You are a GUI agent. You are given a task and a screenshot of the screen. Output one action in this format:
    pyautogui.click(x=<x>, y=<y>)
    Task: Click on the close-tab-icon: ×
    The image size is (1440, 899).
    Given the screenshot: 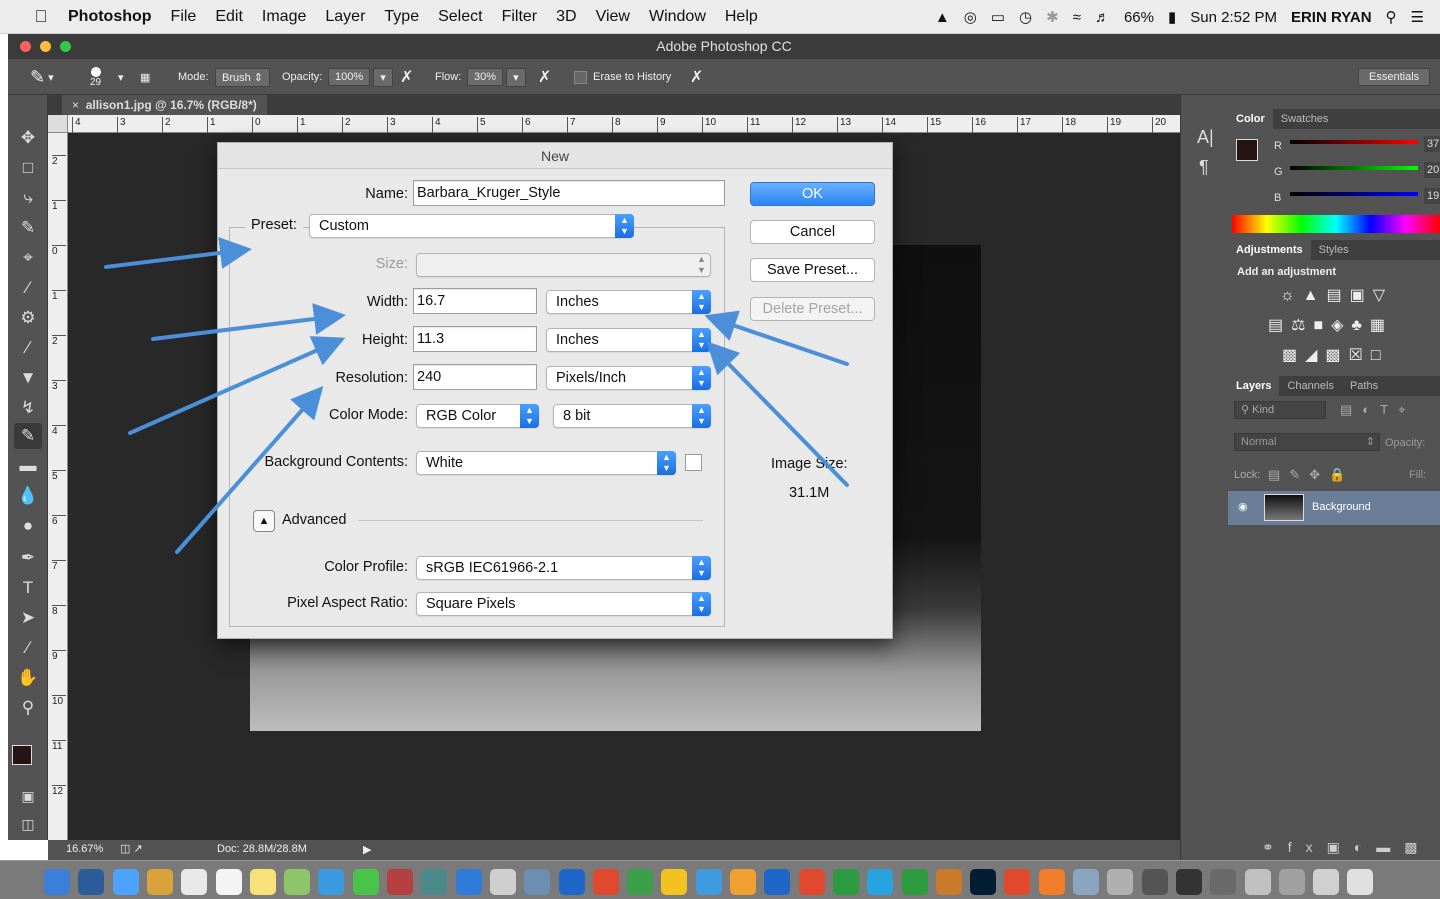 What is the action you would take?
    pyautogui.click(x=75, y=105)
    